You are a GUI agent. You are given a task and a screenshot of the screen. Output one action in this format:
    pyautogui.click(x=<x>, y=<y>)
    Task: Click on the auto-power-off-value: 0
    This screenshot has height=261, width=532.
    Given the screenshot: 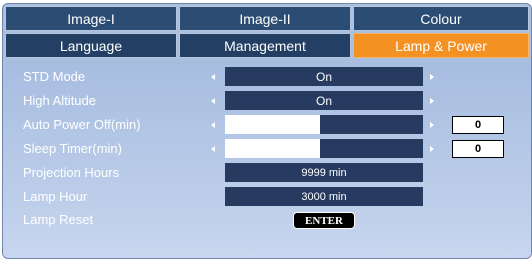 What is the action you would take?
    pyautogui.click(x=478, y=125)
    